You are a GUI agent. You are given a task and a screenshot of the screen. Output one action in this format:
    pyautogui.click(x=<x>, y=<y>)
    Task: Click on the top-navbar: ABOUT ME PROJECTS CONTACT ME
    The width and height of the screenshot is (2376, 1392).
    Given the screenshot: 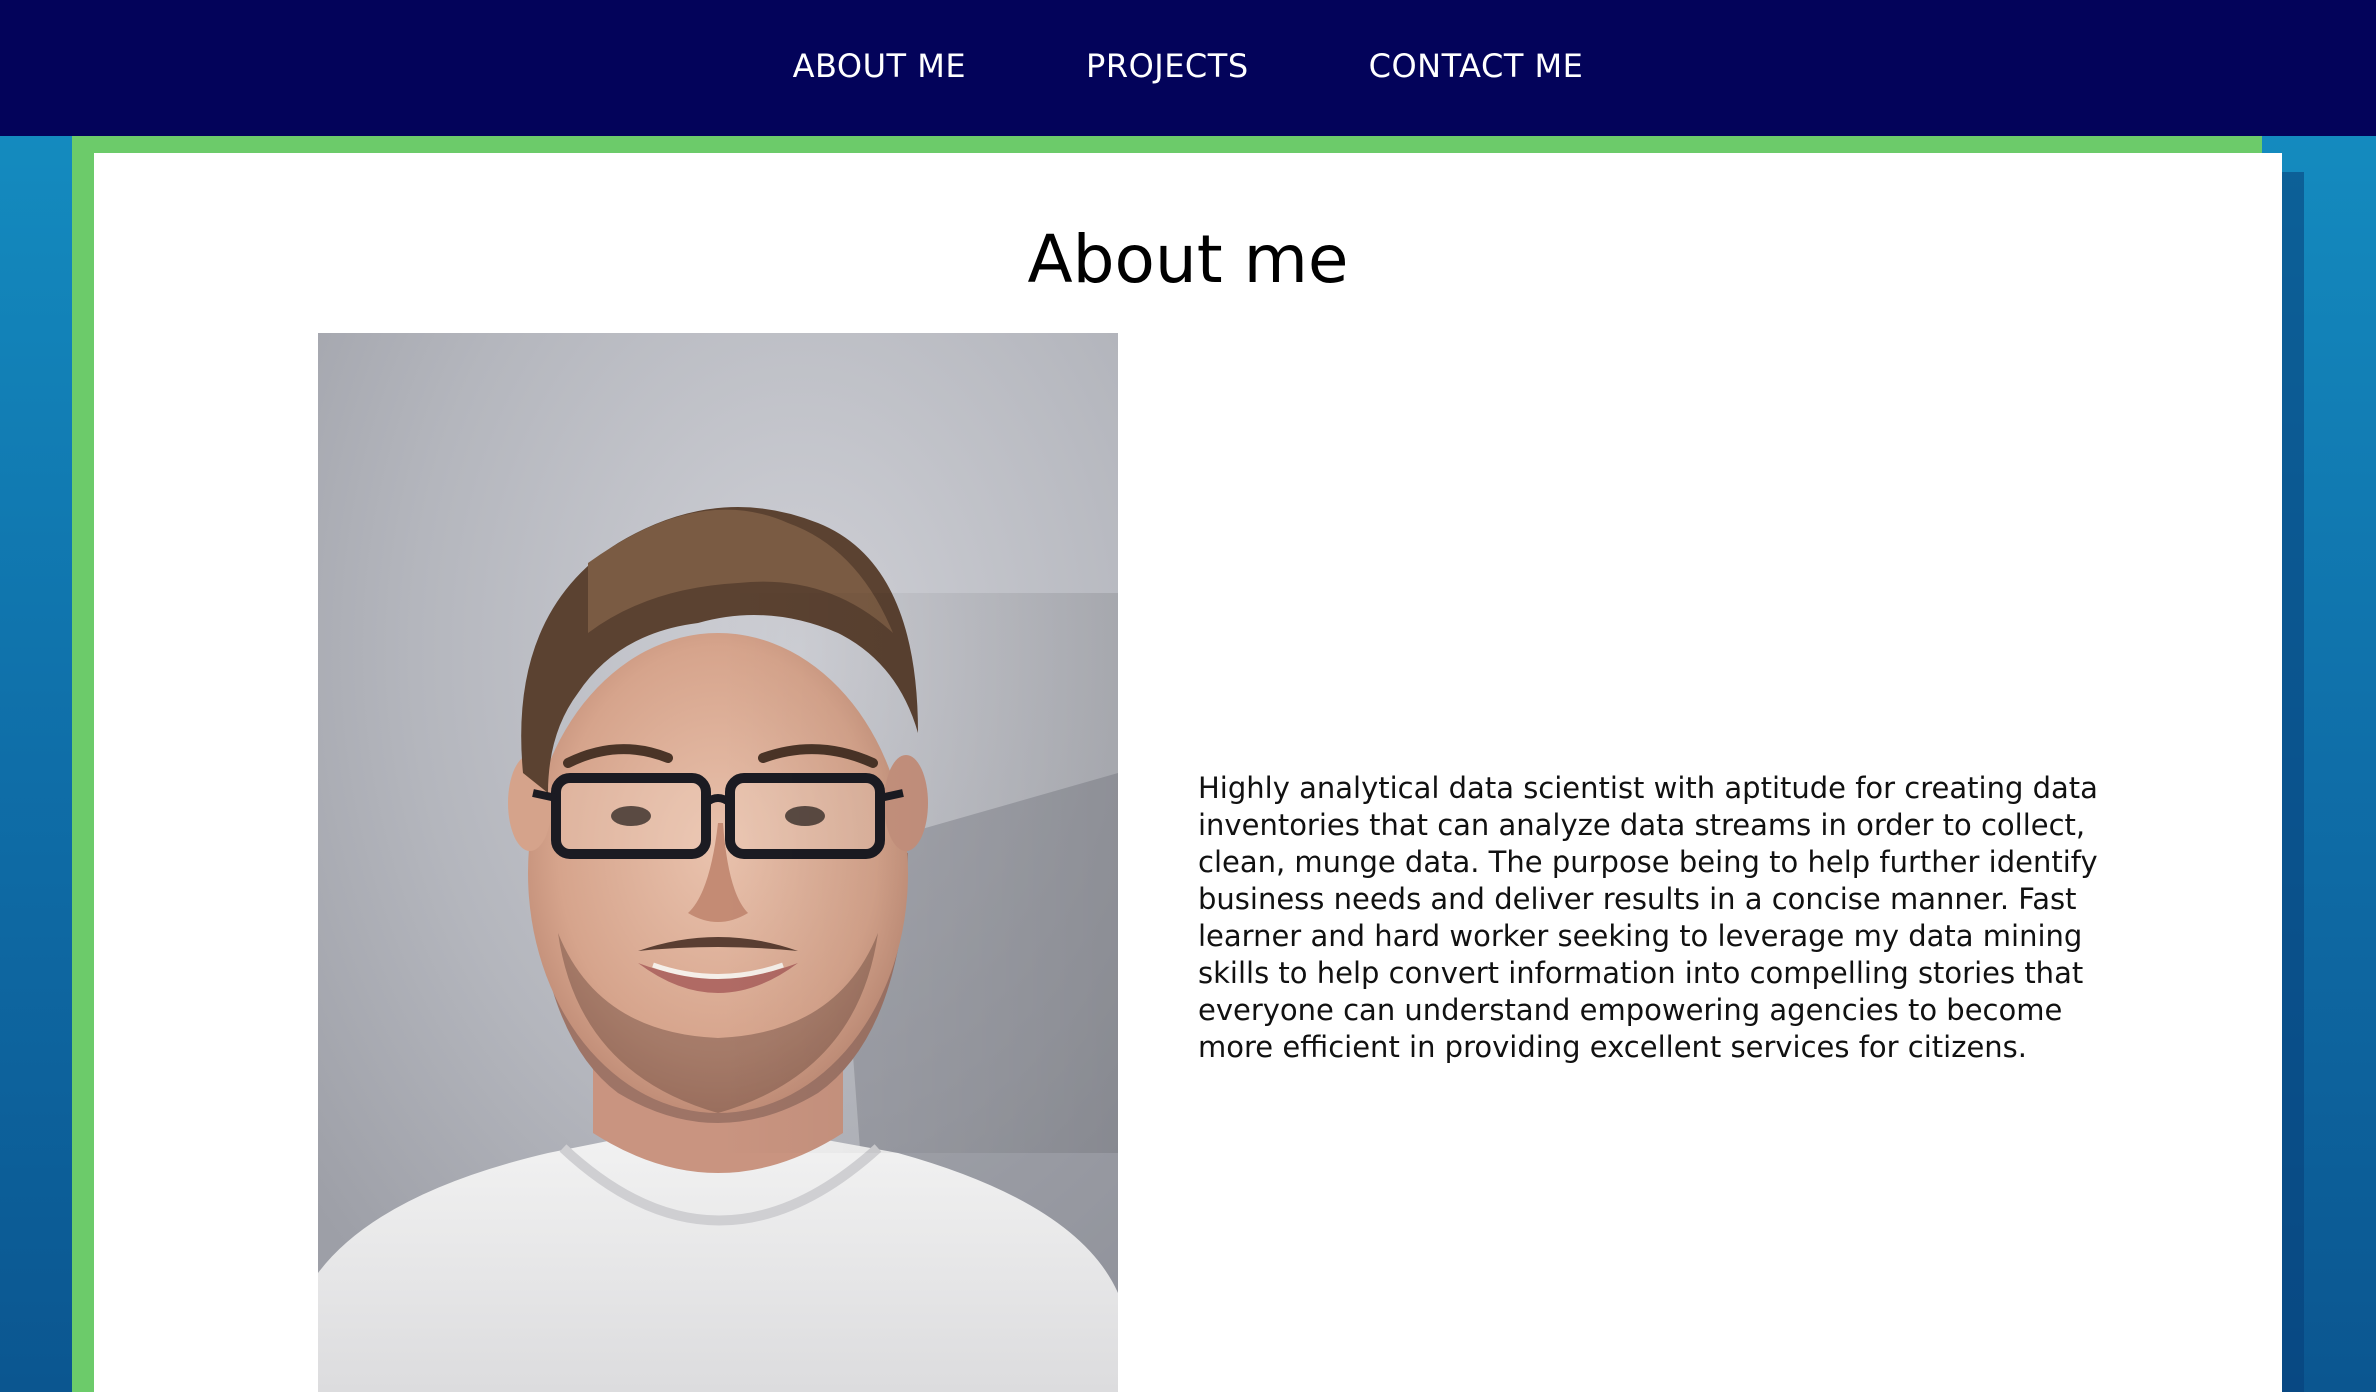 What is the action you would take?
    pyautogui.click(x=1188, y=68)
    